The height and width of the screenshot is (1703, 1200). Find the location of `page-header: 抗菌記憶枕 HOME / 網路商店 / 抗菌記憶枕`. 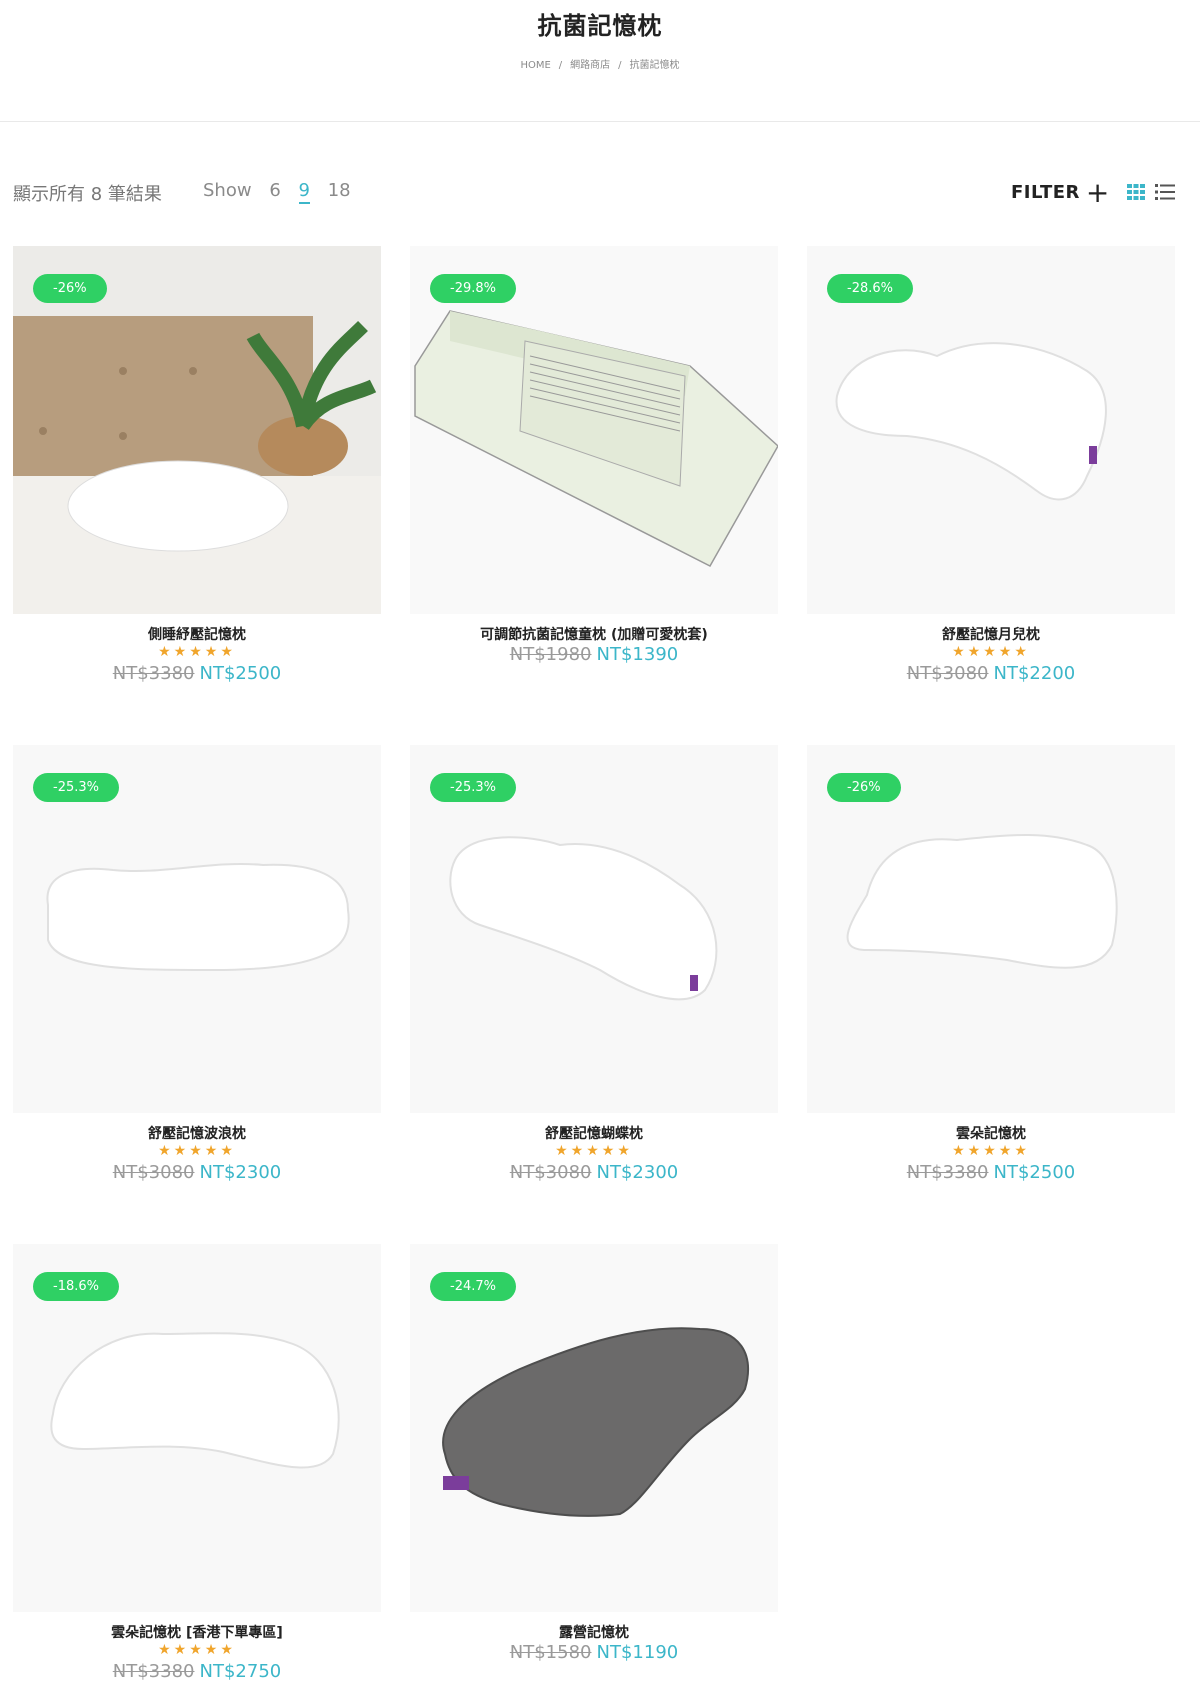

page-header: 抗菌記憶枕 HOME / 網路商店 / 抗菌記憶枕 is located at coordinates (600, 61).